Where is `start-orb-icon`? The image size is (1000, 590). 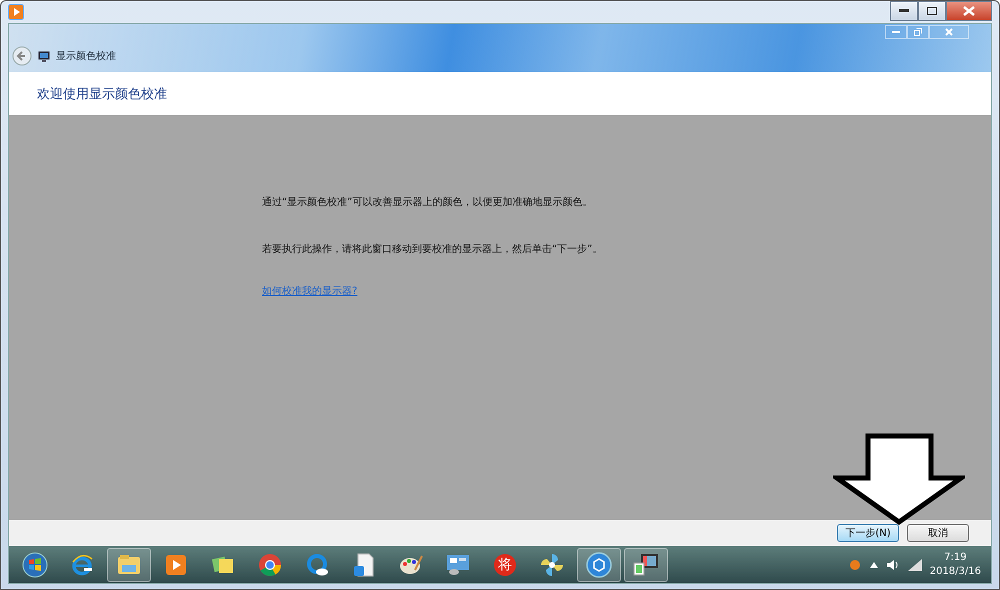
start-orb-icon is located at coordinates (35, 565).